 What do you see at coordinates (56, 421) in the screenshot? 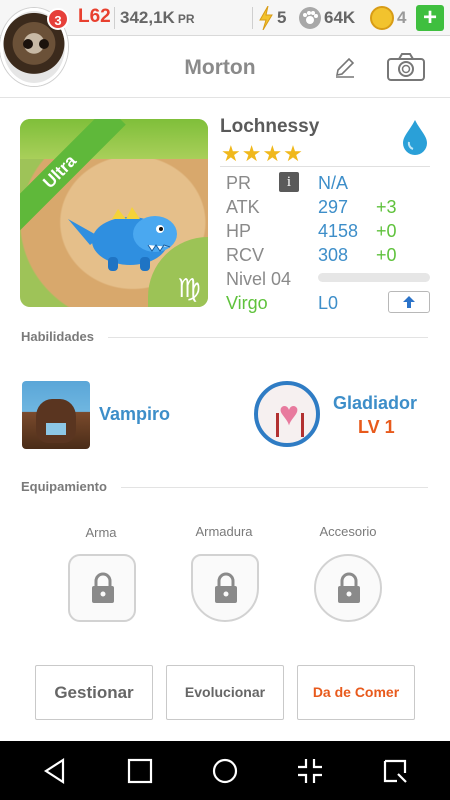
I see `werewolf-face` at bounding box center [56, 421].